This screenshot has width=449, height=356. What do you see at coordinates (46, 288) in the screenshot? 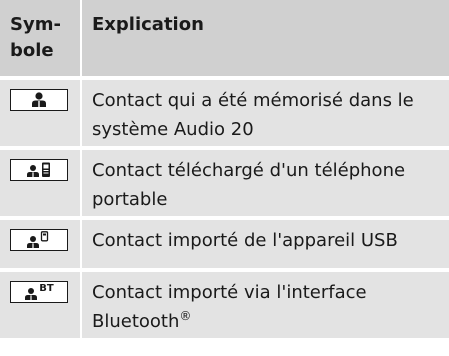
I see `bluetooth-icon-label: BT` at bounding box center [46, 288].